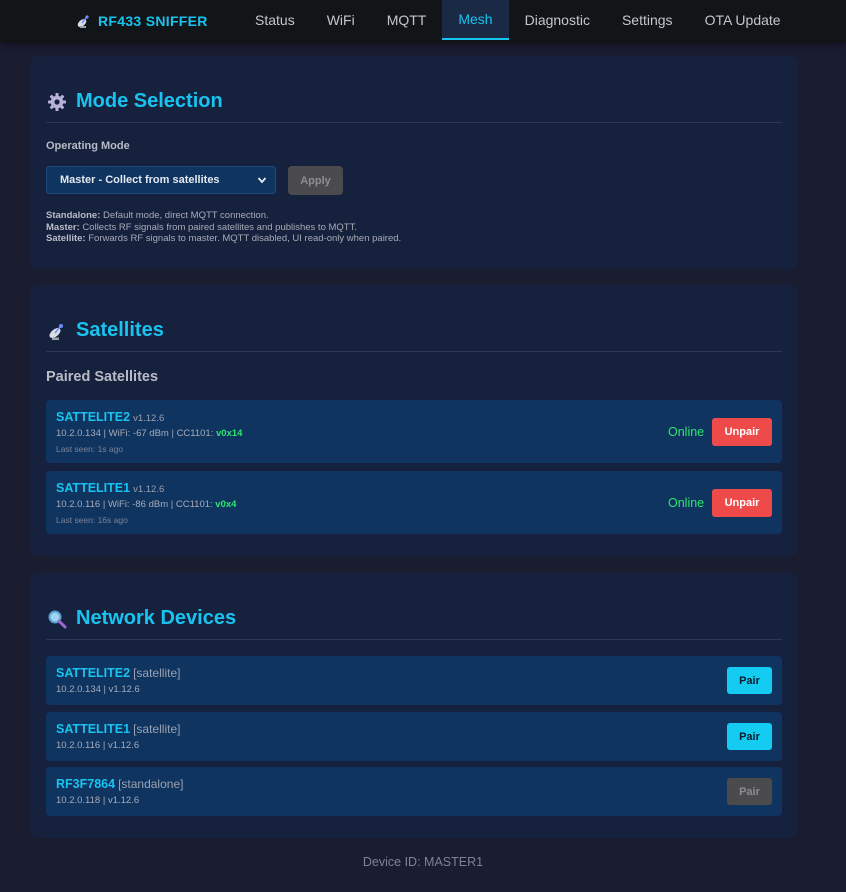 This screenshot has height=892, width=846. I want to click on tab-diagnostic: Diagnostic, so click(557, 20).